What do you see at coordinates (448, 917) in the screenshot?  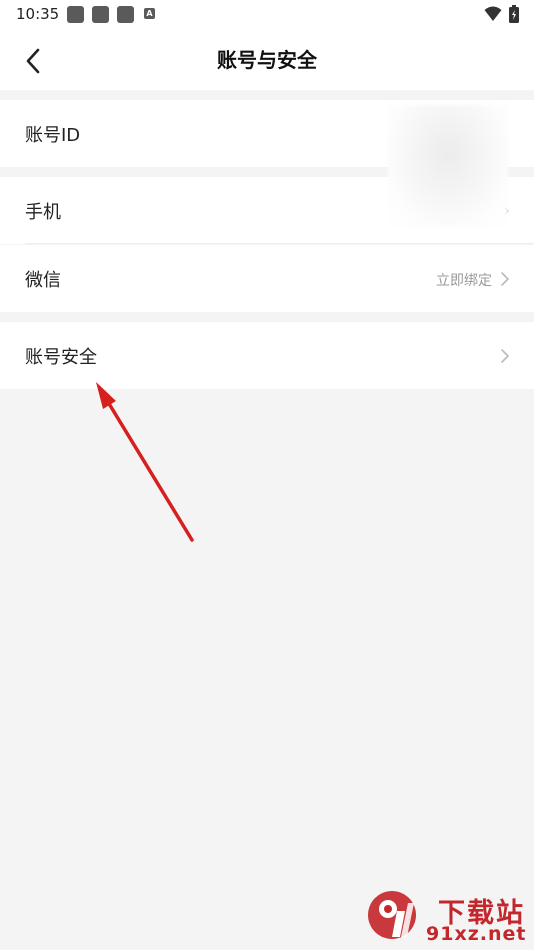 I see `watermark: 下载站 91xz.net` at bounding box center [448, 917].